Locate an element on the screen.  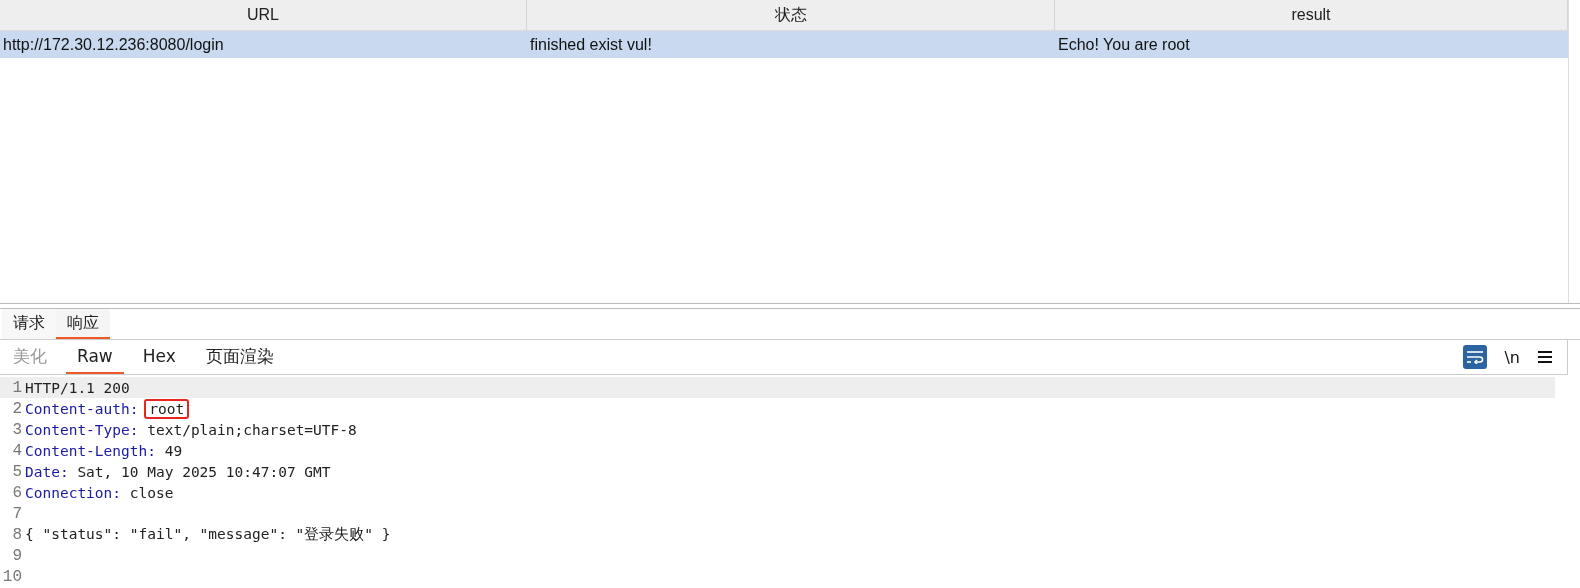
table-cell: finished exist vul! is located at coordinates (791, 44).